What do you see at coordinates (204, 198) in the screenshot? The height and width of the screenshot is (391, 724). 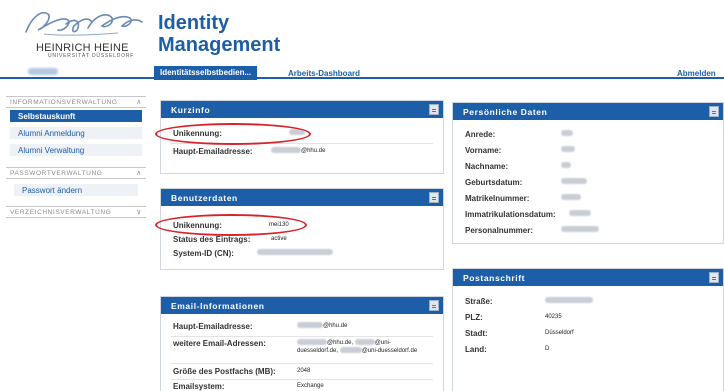 I see `panel-title: Benutzerdaten` at bounding box center [204, 198].